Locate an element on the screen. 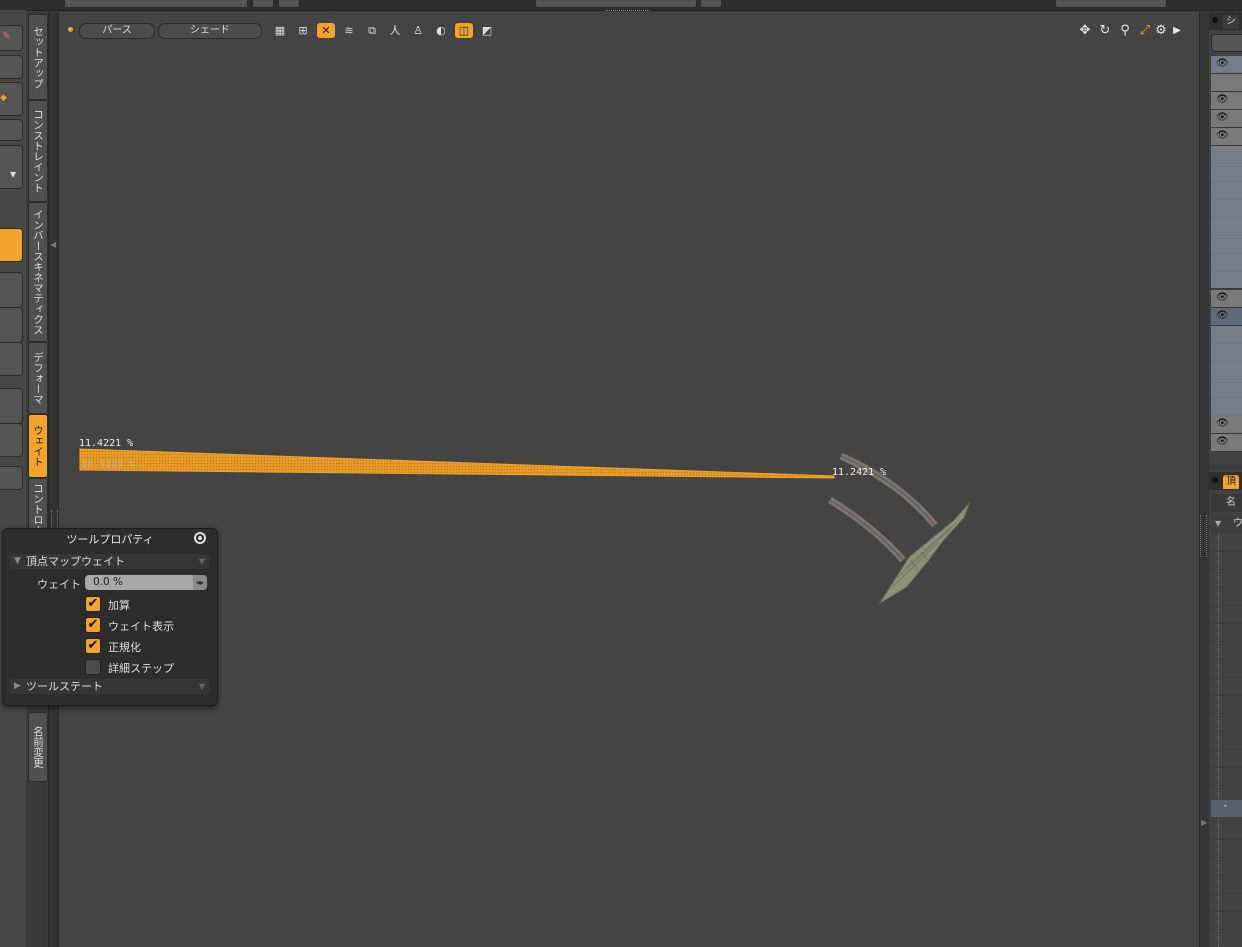 The height and width of the screenshot is (947, 1242). tab-rename: 名前変更 is located at coordinates (38, 747).